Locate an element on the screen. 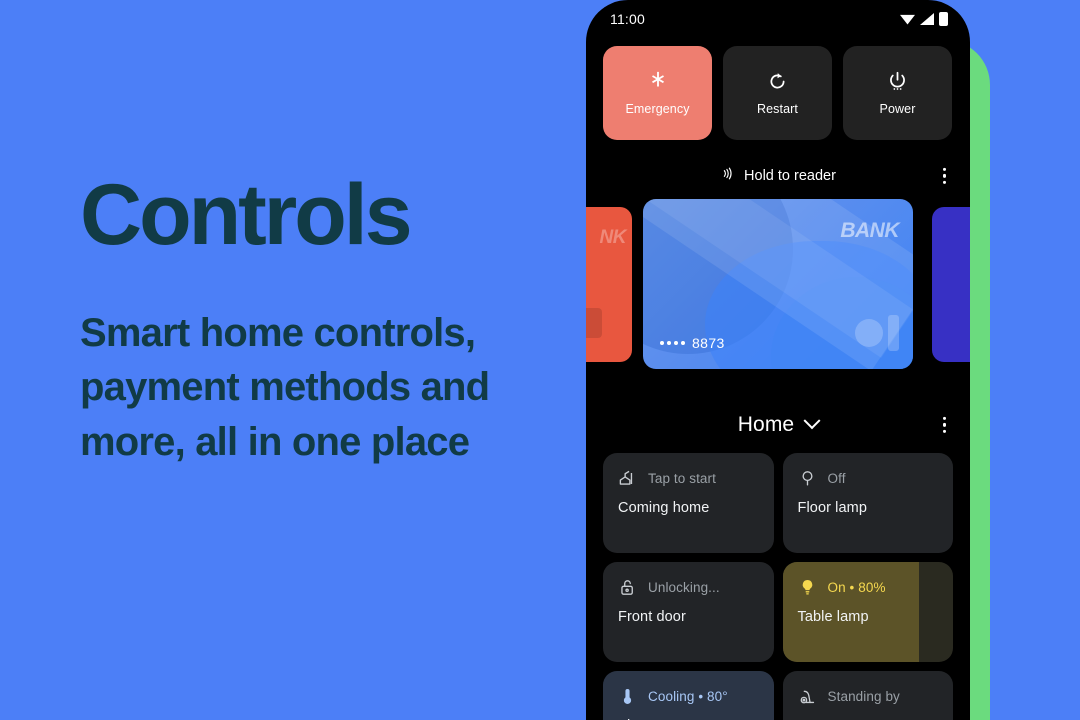 The width and height of the screenshot is (1080, 720). unlock-icon is located at coordinates (627, 587).